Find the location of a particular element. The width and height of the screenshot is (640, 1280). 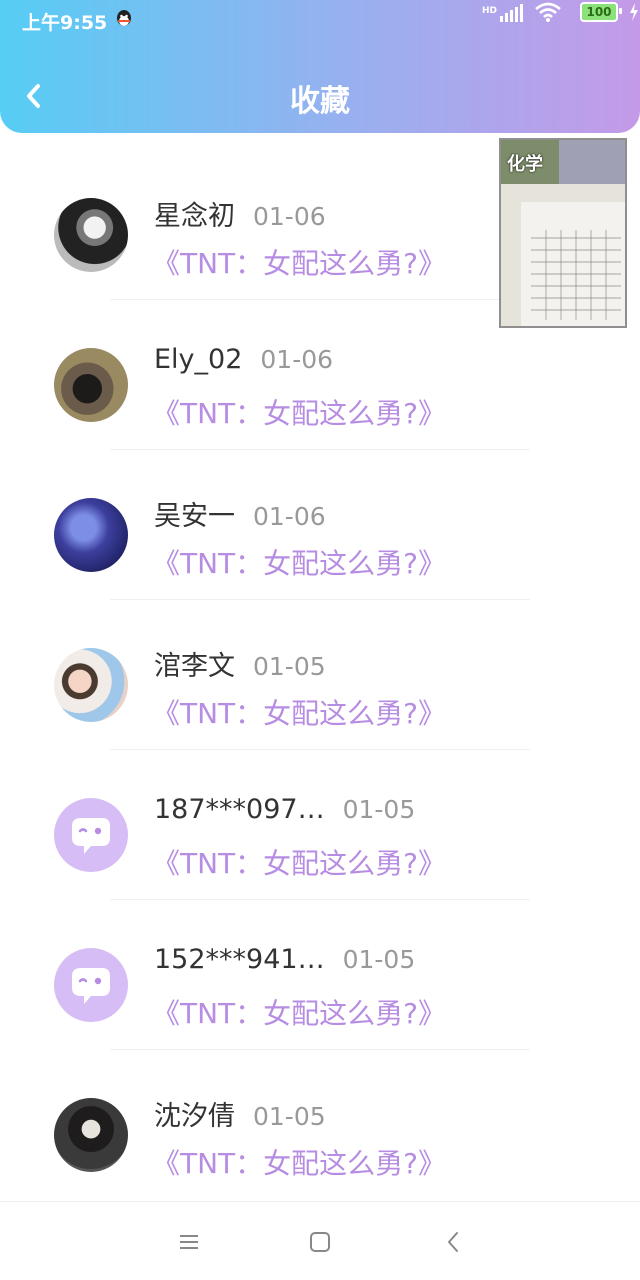

user-name-row: Ely_02 01-06 is located at coordinates (243, 359).